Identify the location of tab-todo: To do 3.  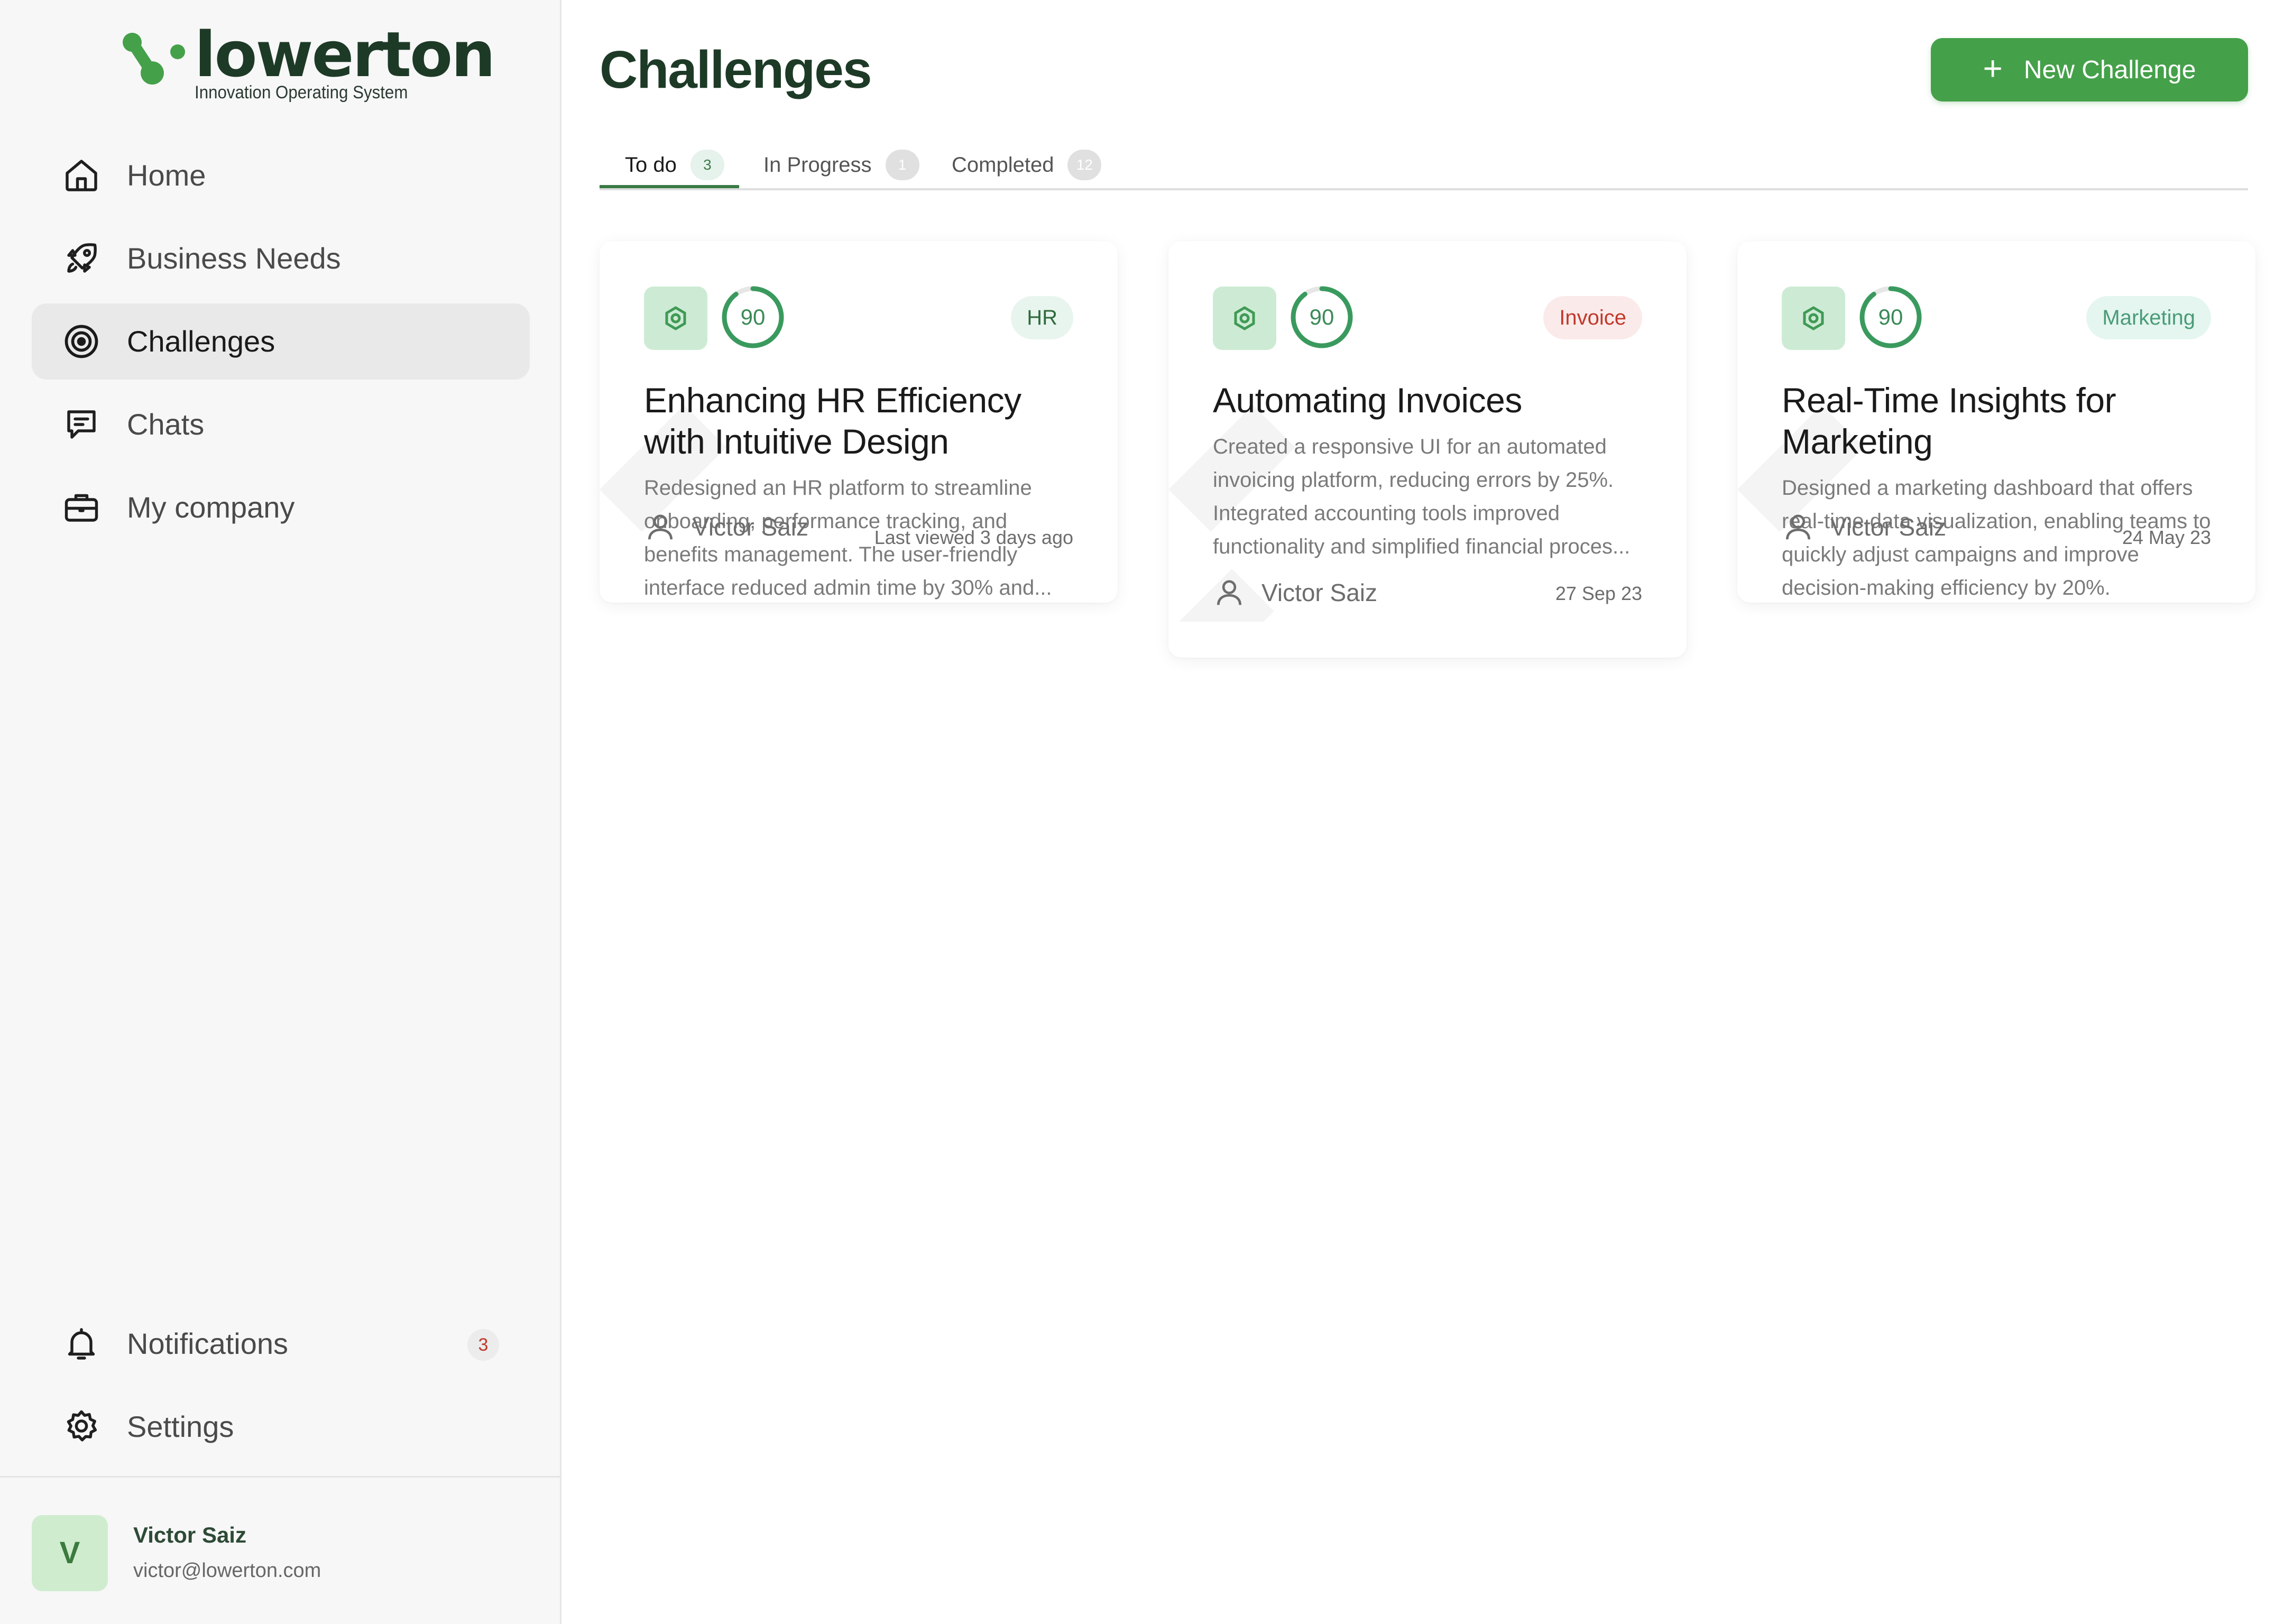
(674, 165).